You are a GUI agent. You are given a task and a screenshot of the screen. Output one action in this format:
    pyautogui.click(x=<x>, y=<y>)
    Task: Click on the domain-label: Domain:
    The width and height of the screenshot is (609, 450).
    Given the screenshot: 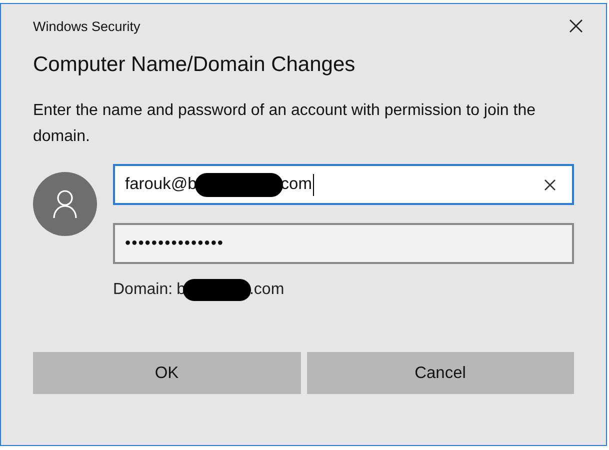 What is the action you would take?
    pyautogui.click(x=143, y=290)
    